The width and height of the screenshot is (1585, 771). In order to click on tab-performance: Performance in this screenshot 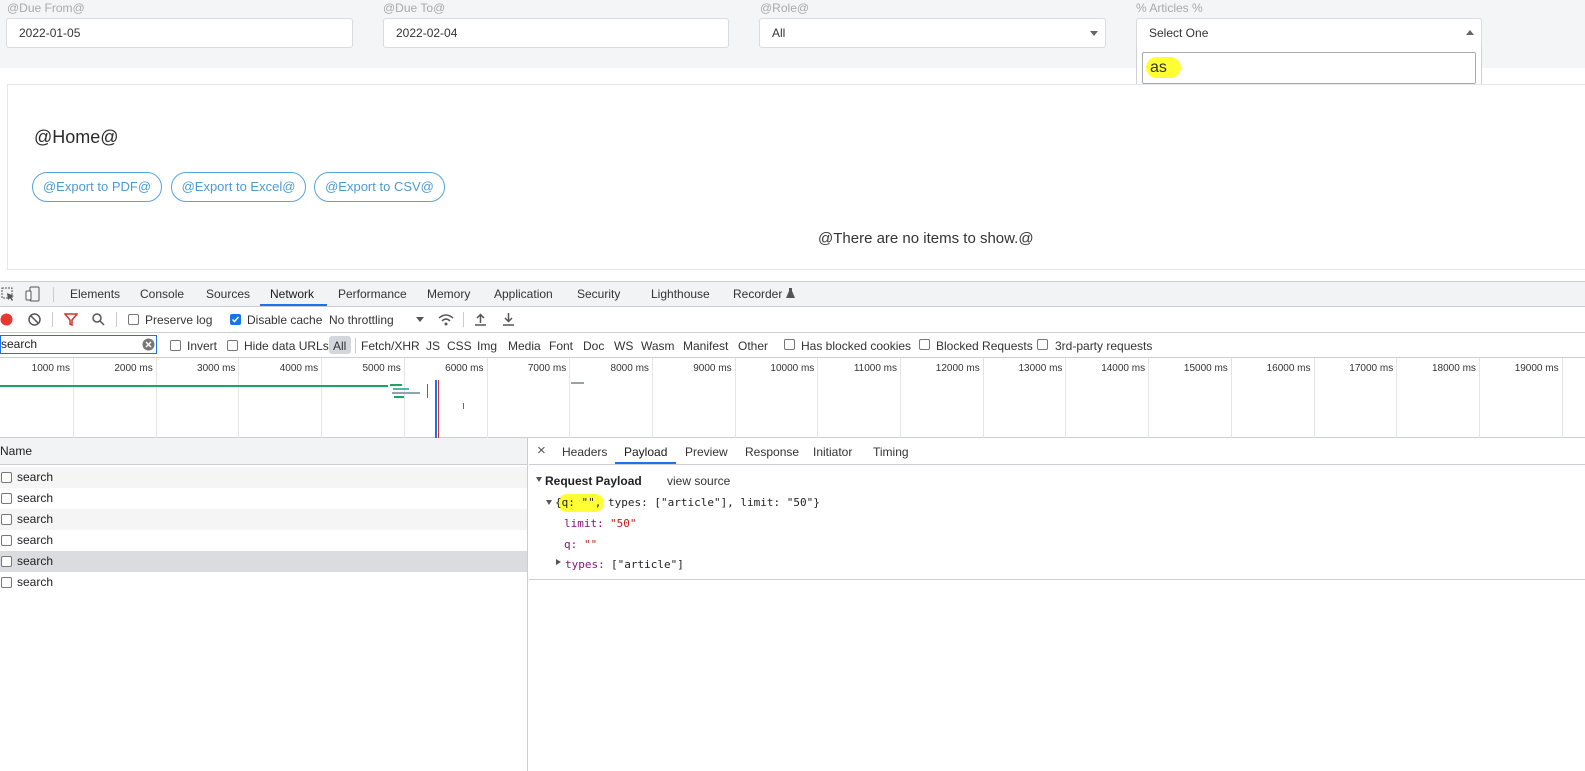, I will do `click(372, 294)`.